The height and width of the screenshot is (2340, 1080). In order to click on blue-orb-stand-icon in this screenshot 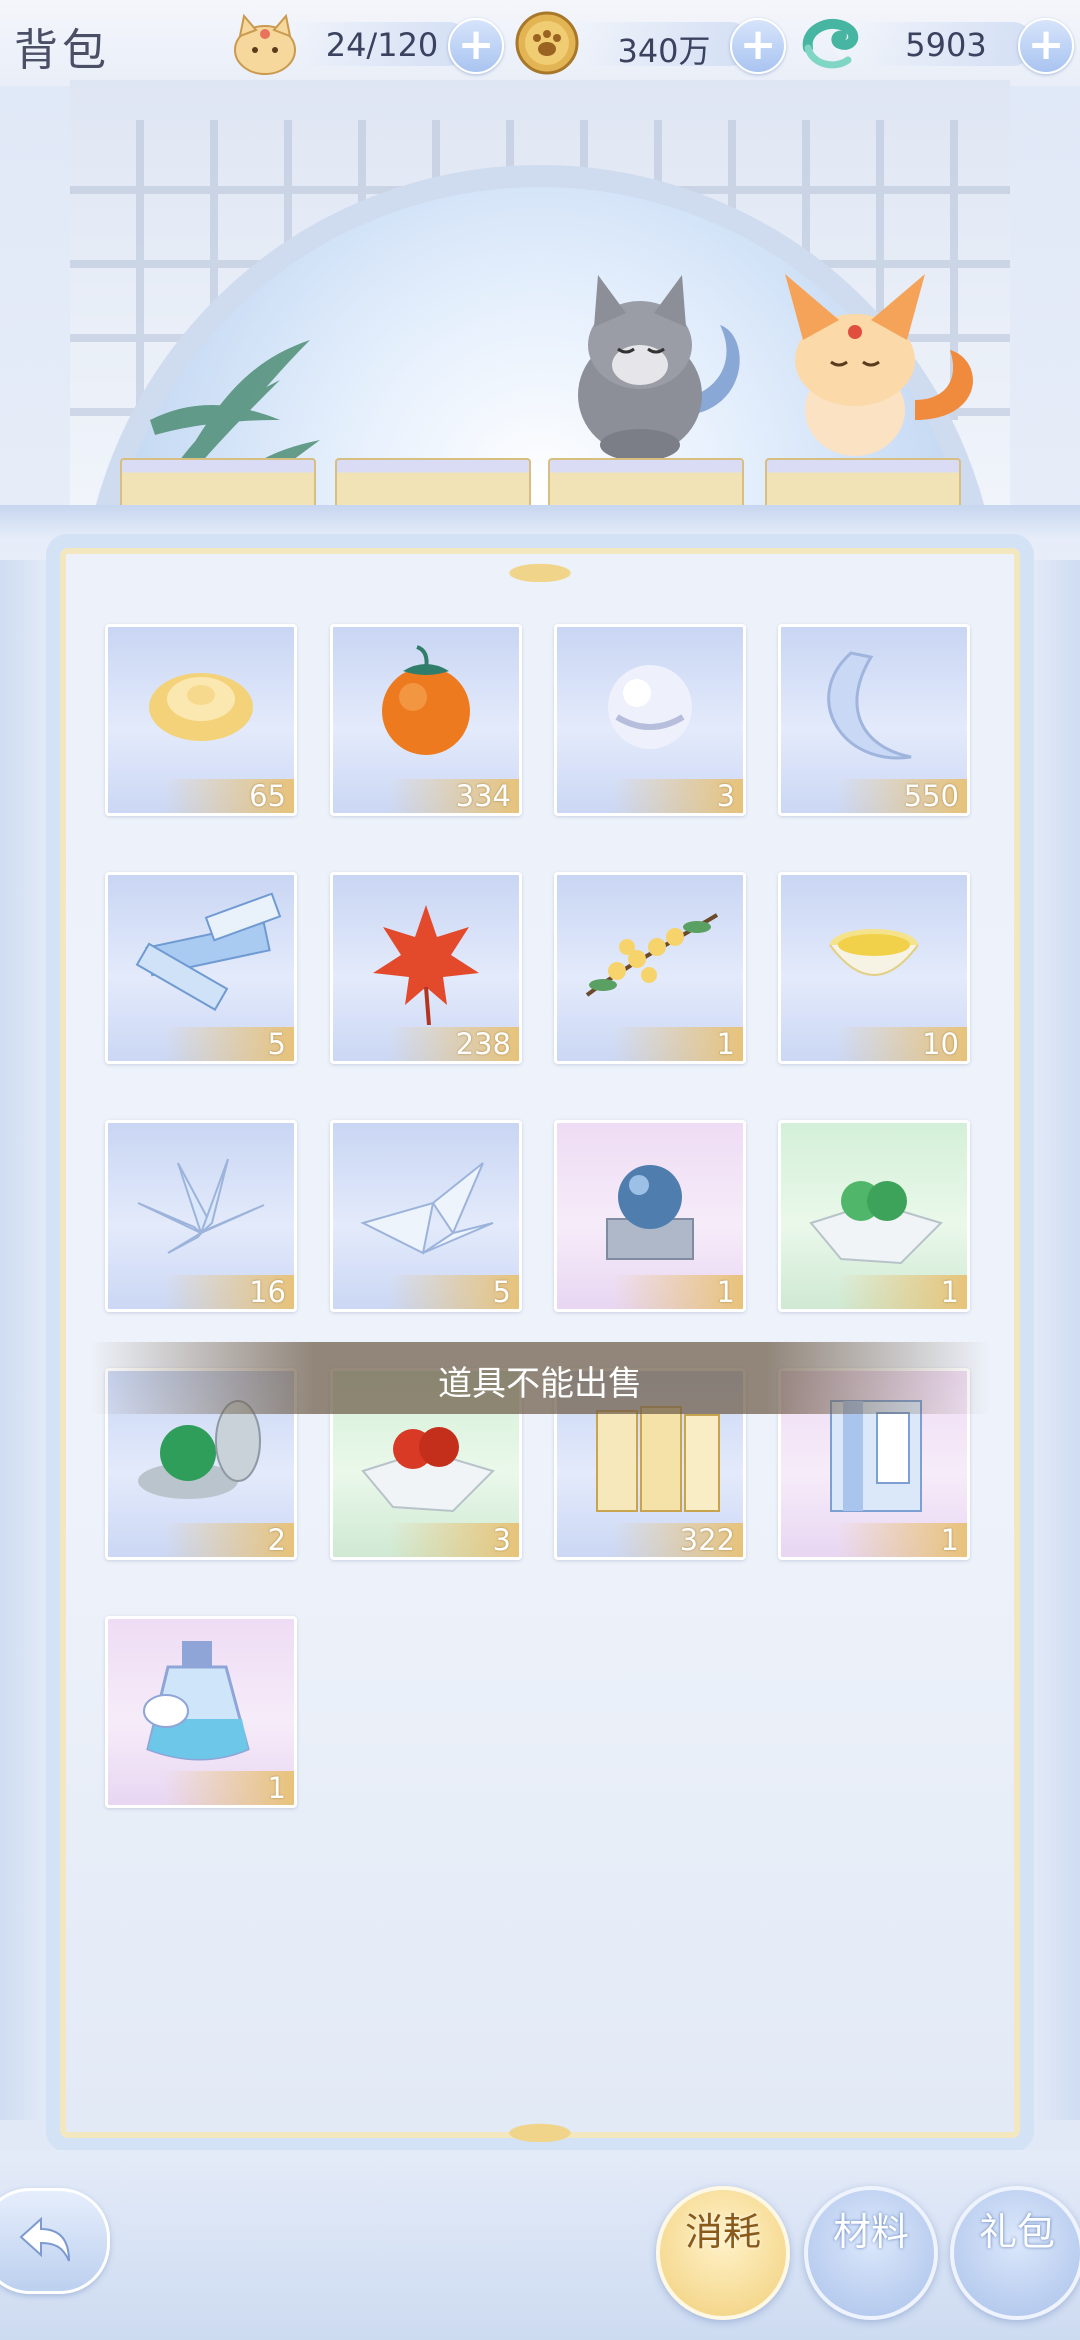, I will do `click(650, 1212)`.